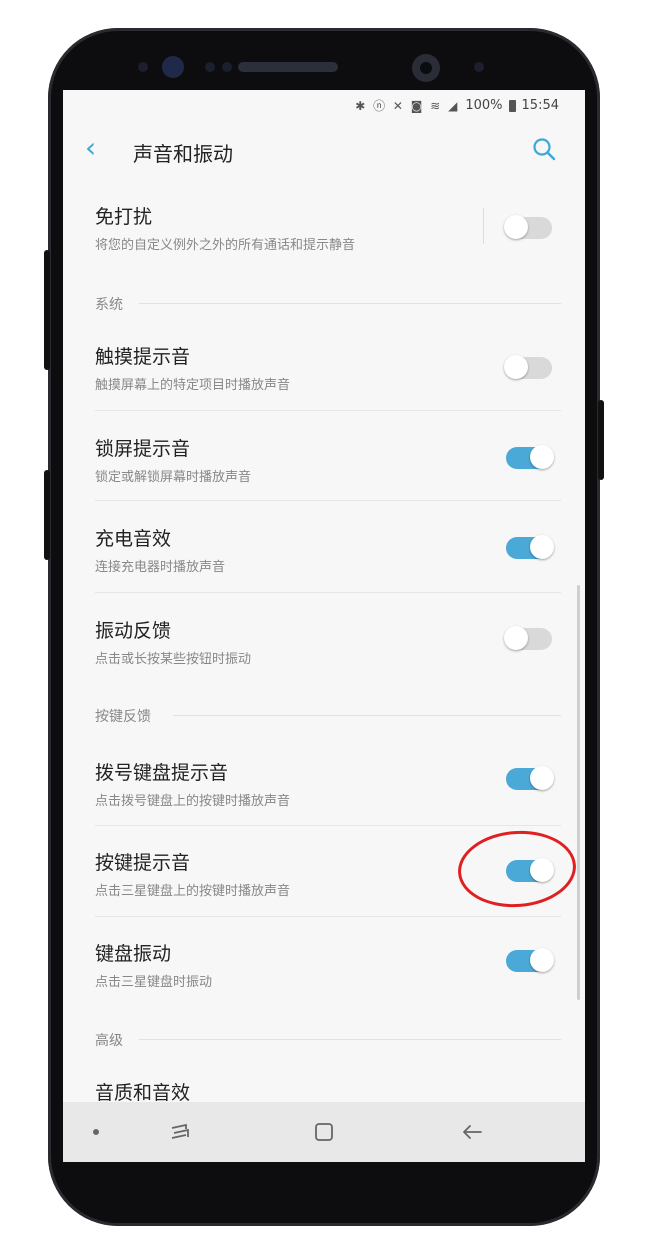 This screenshot has width=650, height=1243. What do you see at coordinates (426, 68) in the screenshot?
I see `front-camera` at bounding box center [426, 68].